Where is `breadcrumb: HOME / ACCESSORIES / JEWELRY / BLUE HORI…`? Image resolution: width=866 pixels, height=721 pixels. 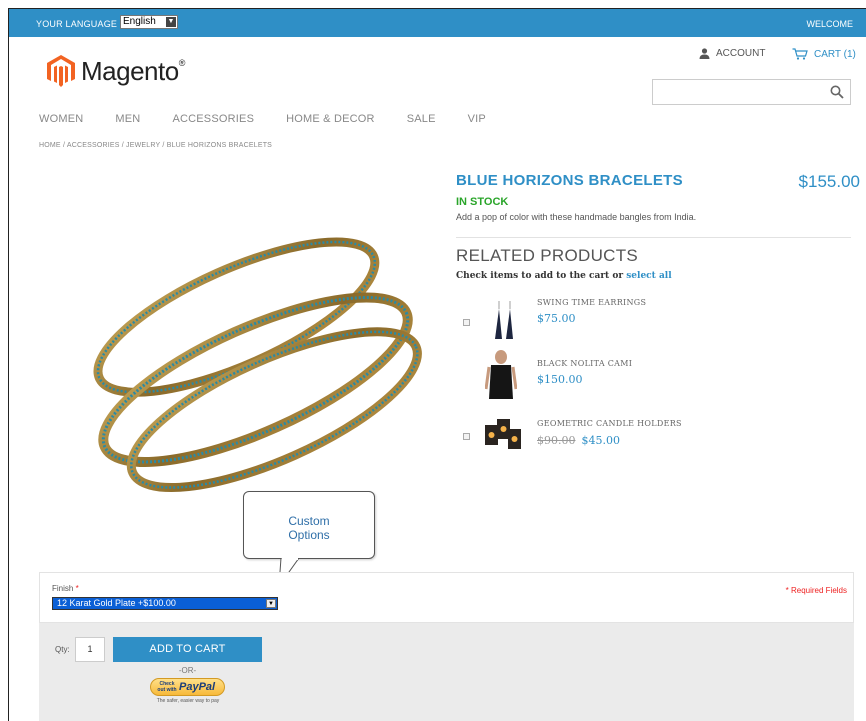 breadcrumb: HOME / ACCESSORIES / JEWELRY / BLUE HORI… is located at coordinates (155, 145).